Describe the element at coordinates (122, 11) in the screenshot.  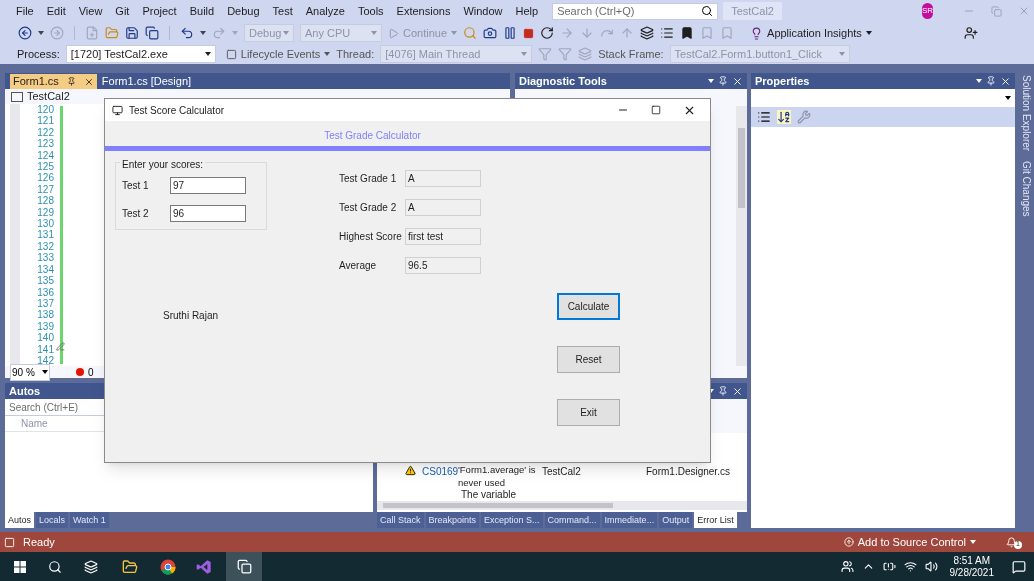
I see `menu-item: Git` at that location.